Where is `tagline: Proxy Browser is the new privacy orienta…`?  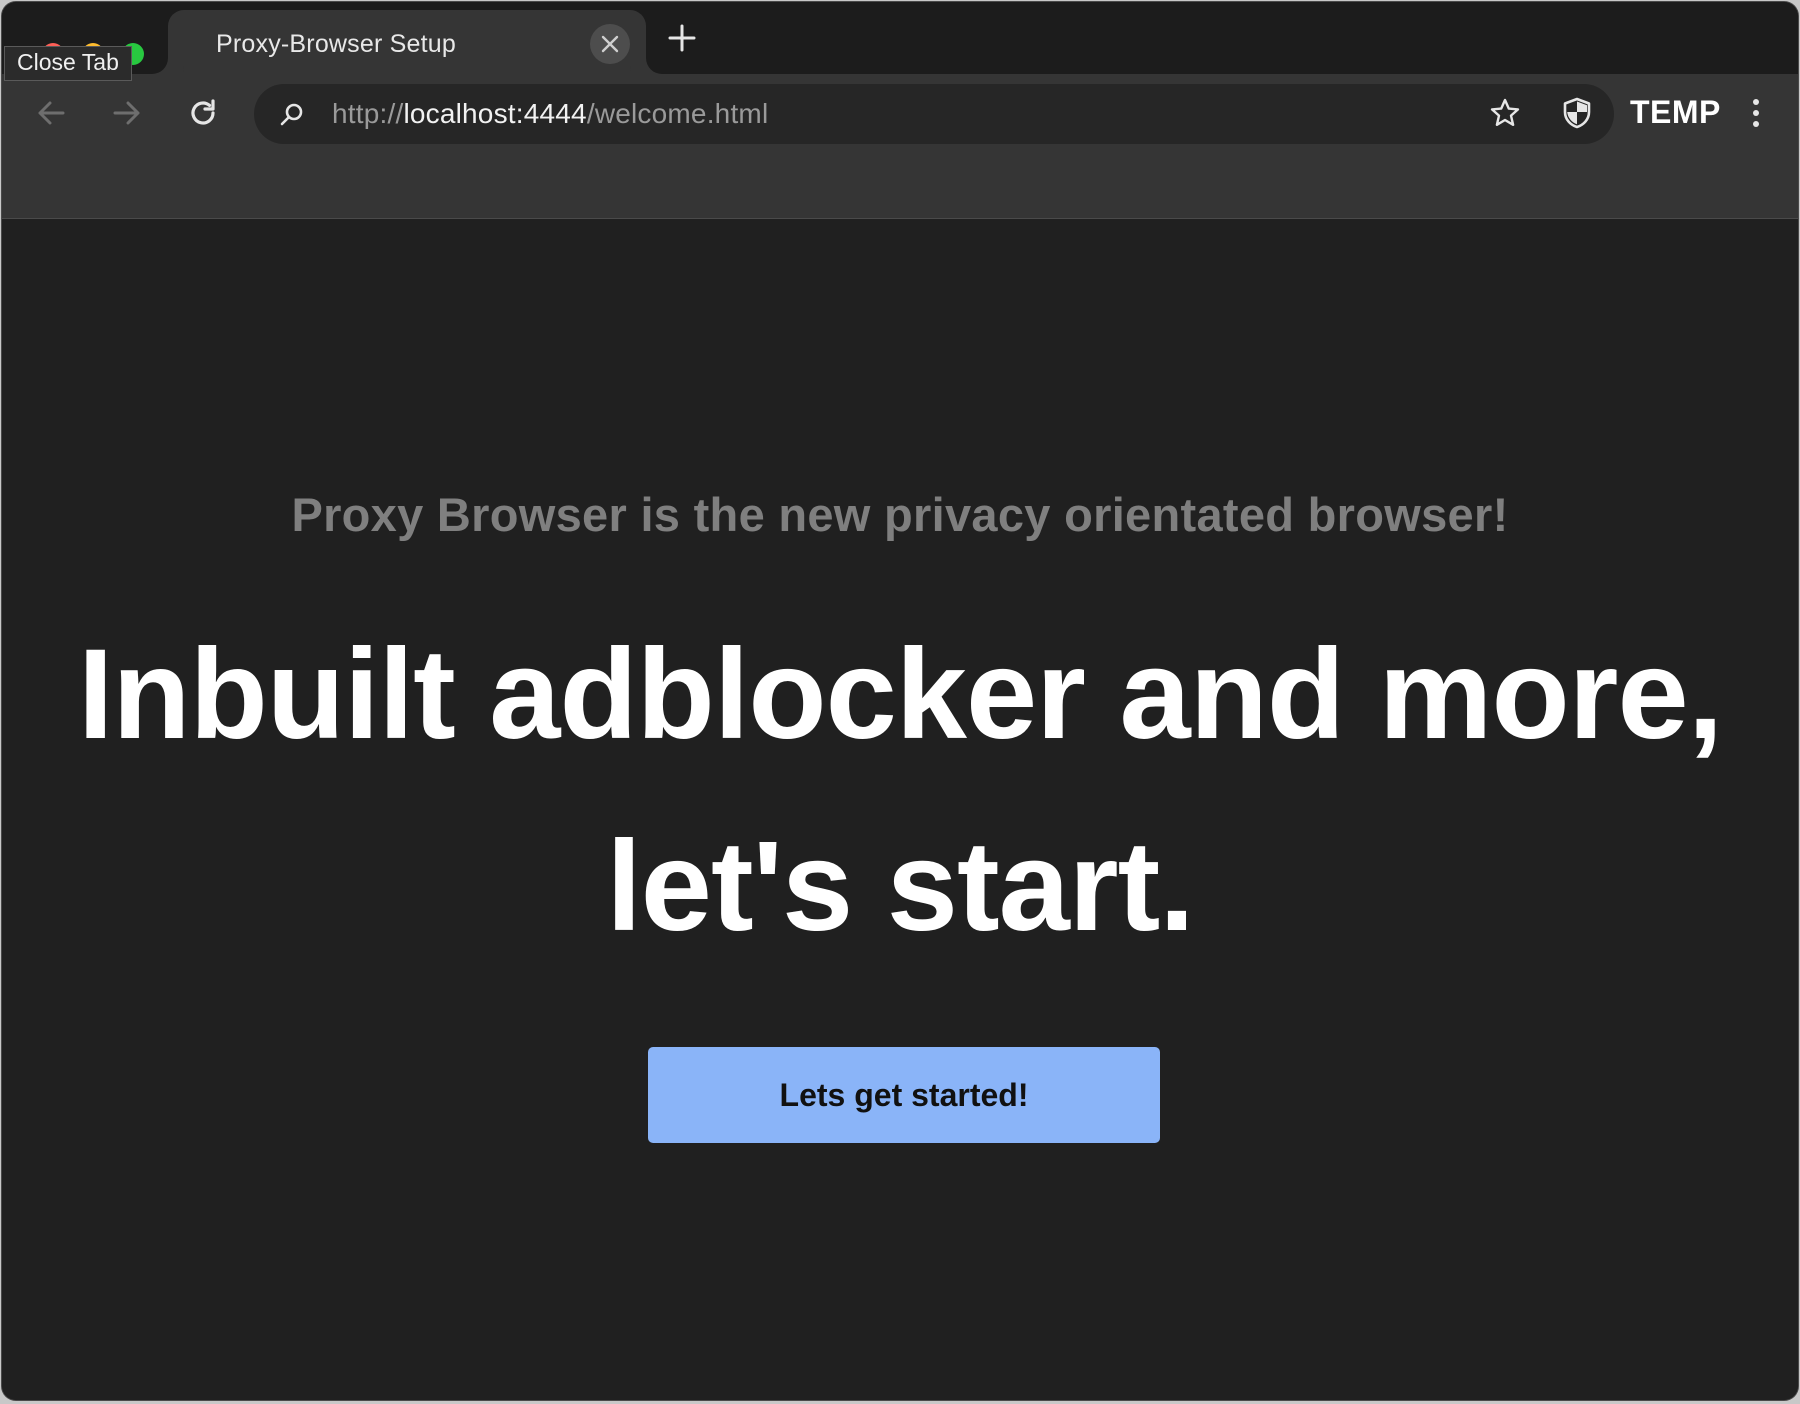 tagline: Proxy Browser is the new privacy orienta… is located at coordinates (900, 514).